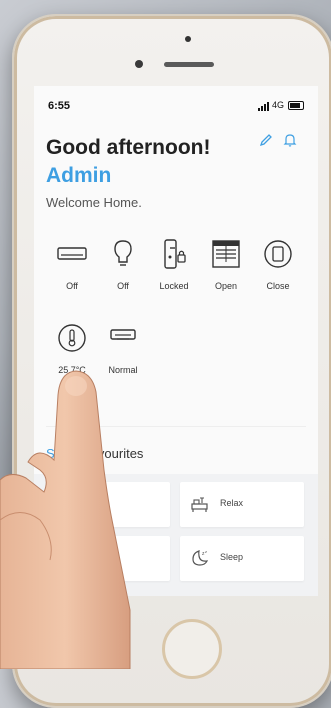  Describe the element at coordinates (175, 254) in the screenshot. I see `door-lock-icon` at that location.